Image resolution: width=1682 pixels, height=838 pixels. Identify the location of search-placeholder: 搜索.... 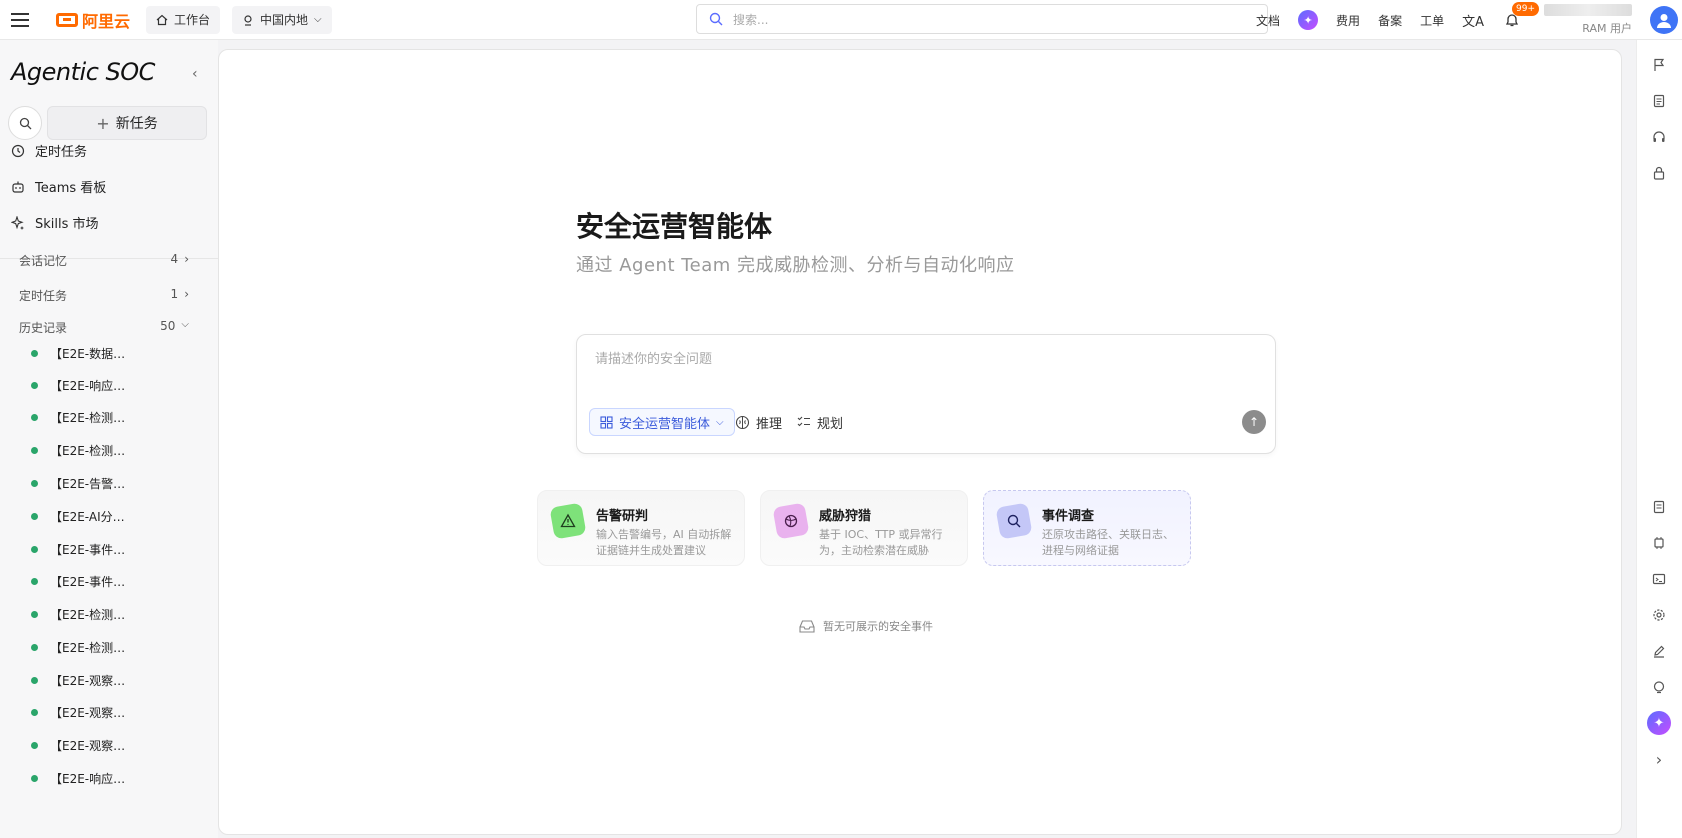
(751, 19).